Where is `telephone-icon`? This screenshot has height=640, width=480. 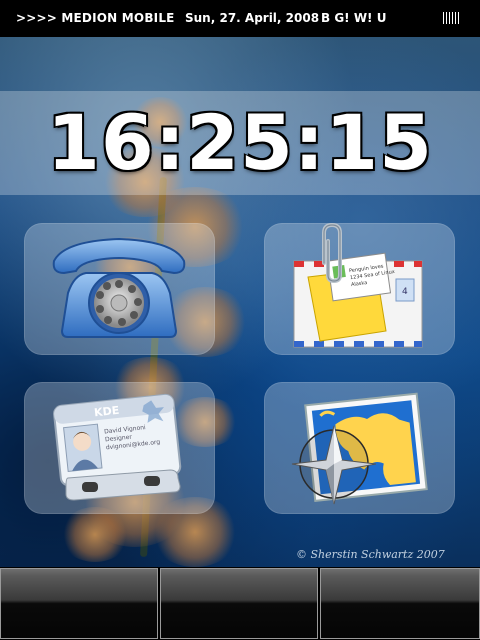 telephone-icon is located at coordinates (119, 287).